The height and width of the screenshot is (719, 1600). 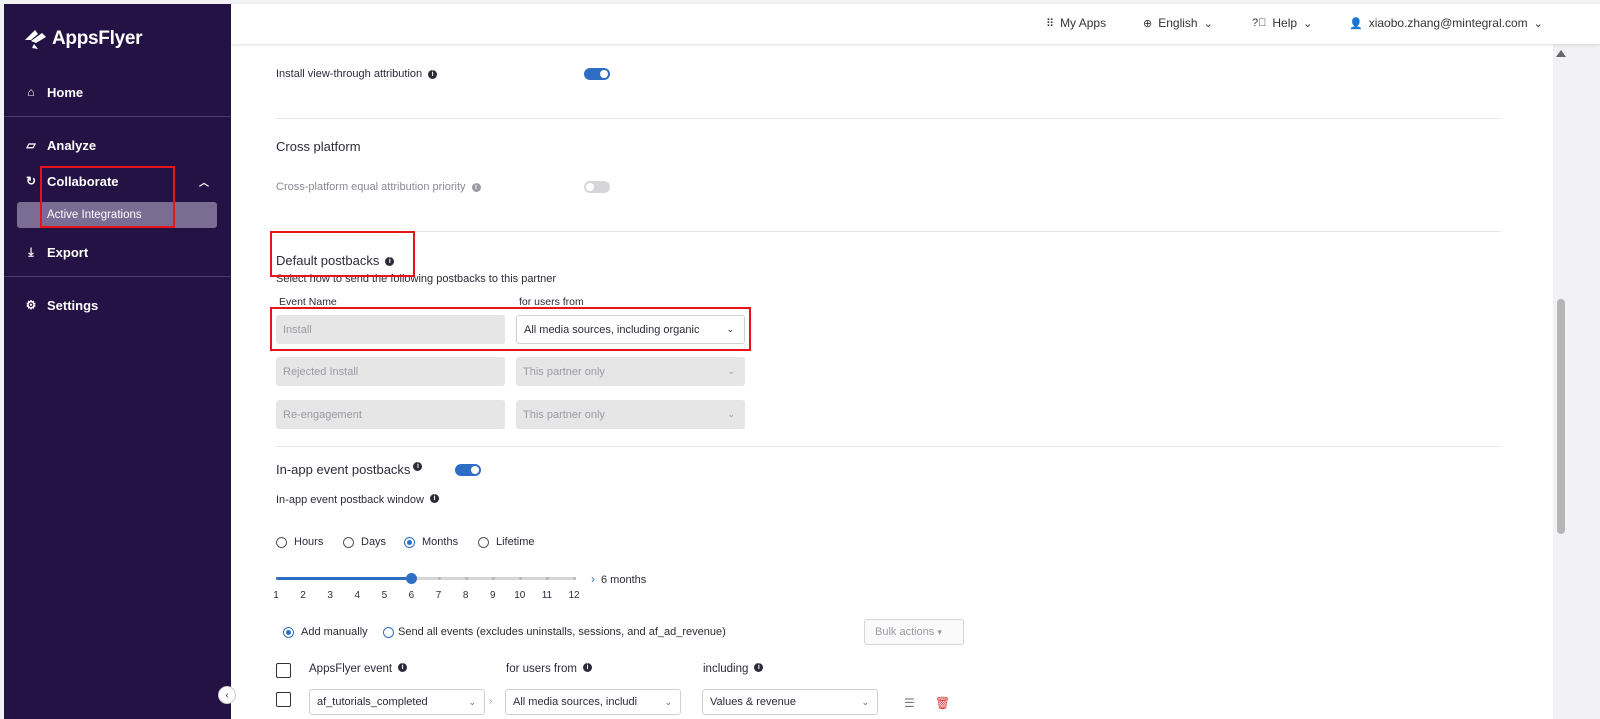 I want to click on slider-tick-label: 8, so click(x=465, y=595).